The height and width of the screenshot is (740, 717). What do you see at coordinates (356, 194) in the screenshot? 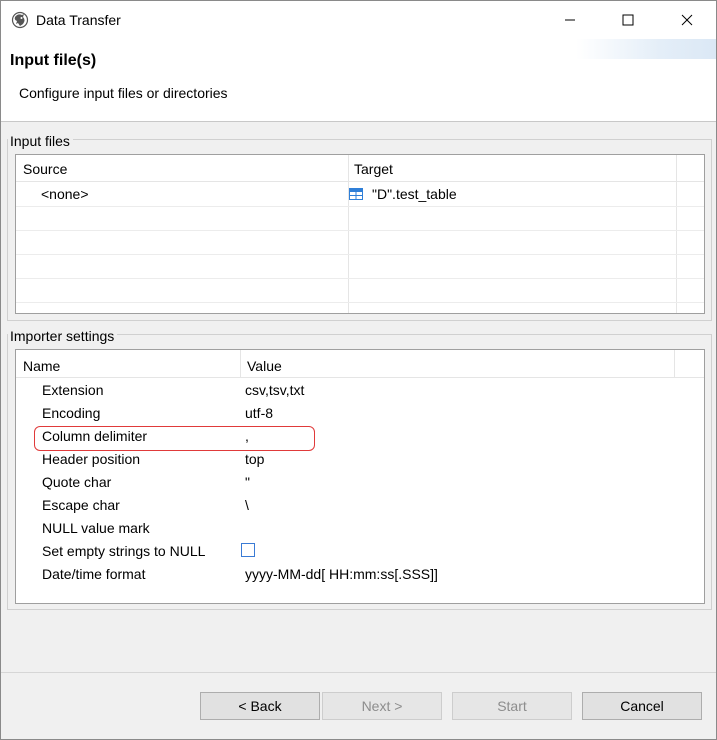
I see `table-icon` at bounding box center [356, 194].